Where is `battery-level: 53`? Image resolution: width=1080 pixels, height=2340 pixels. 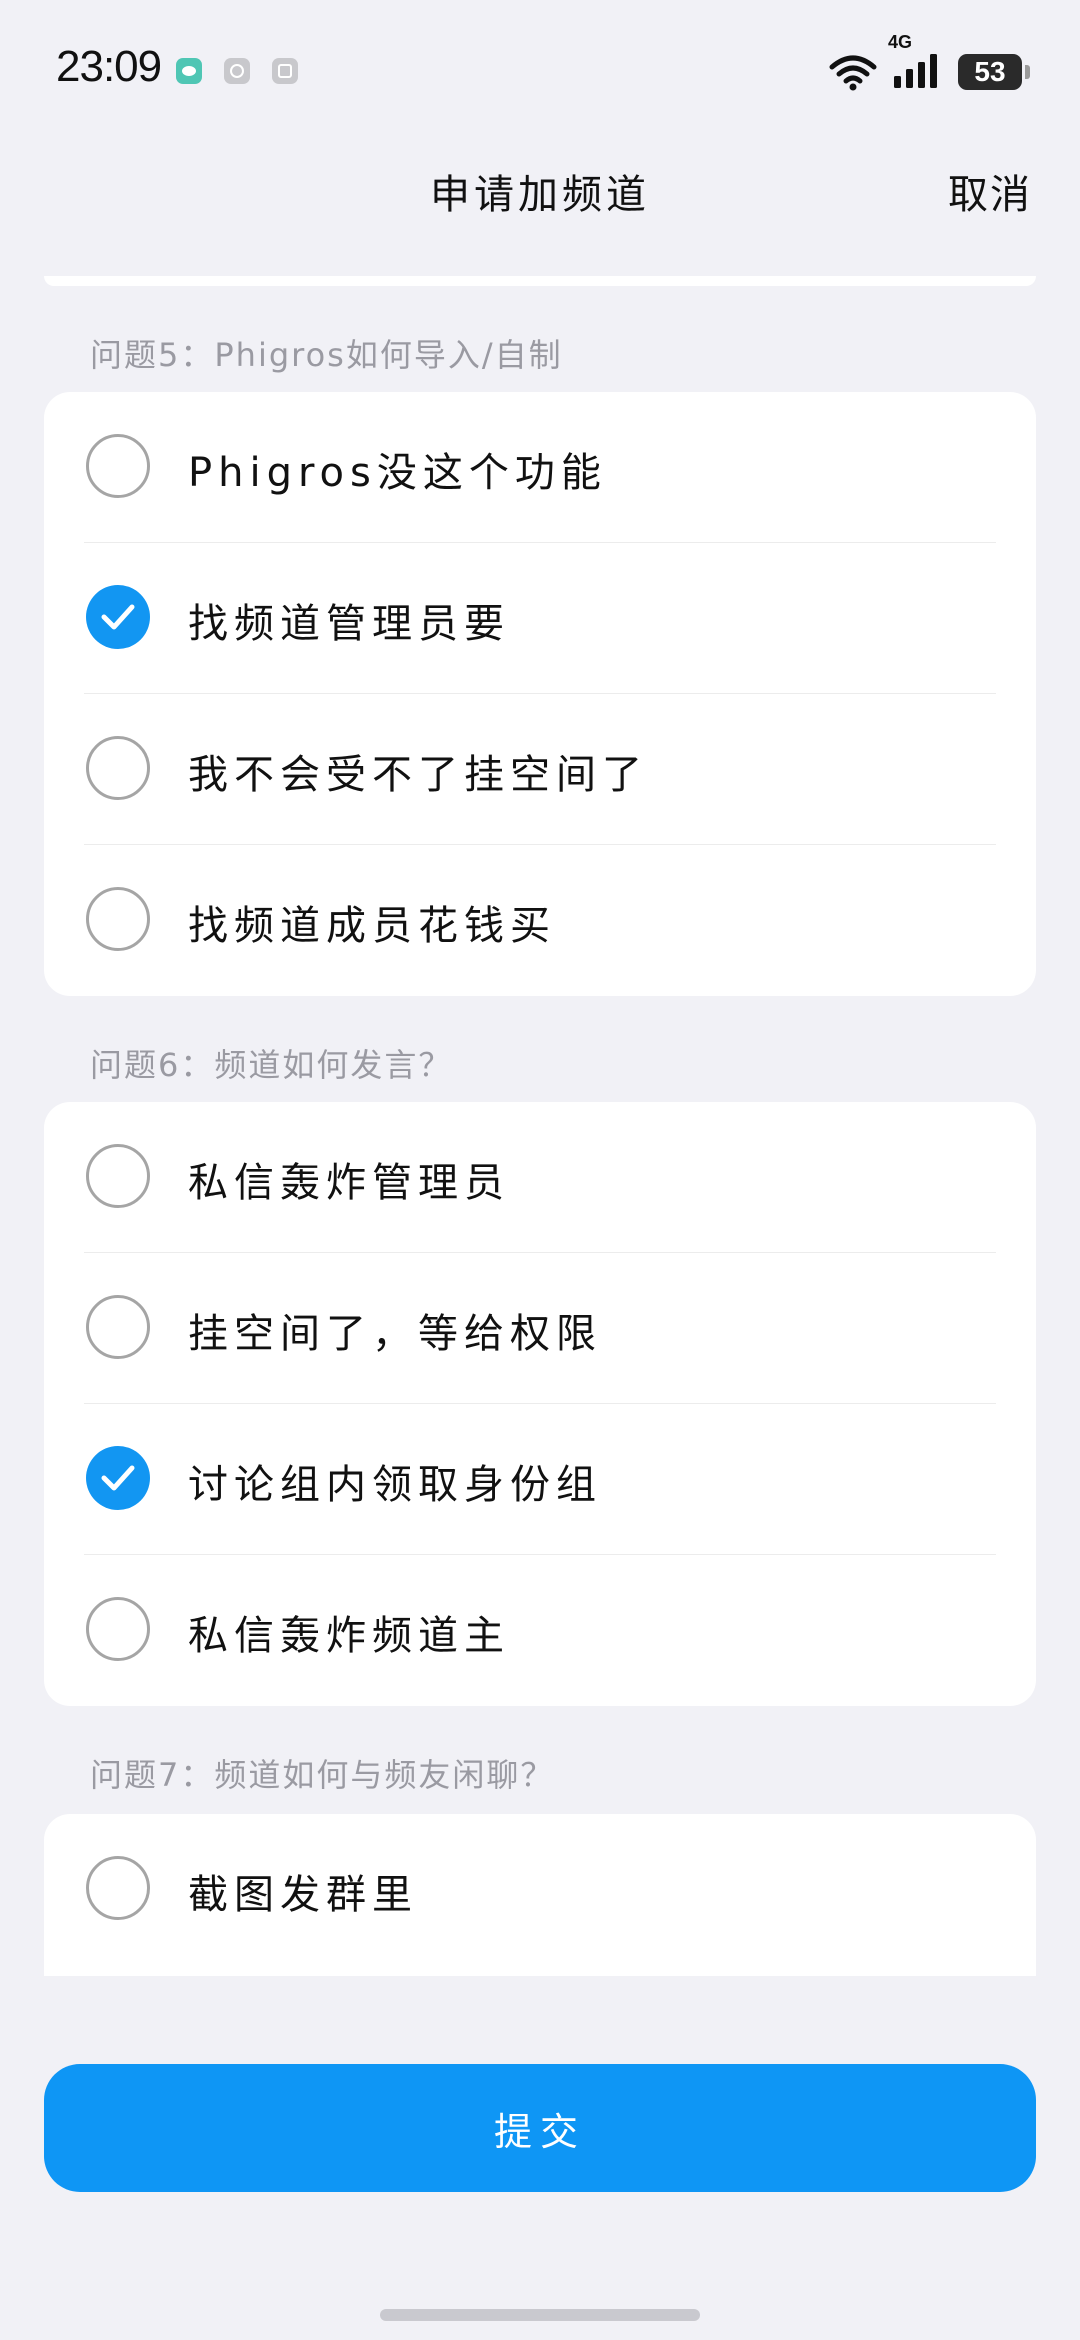
battery-level: 53 is located at coordinates (990, 71).